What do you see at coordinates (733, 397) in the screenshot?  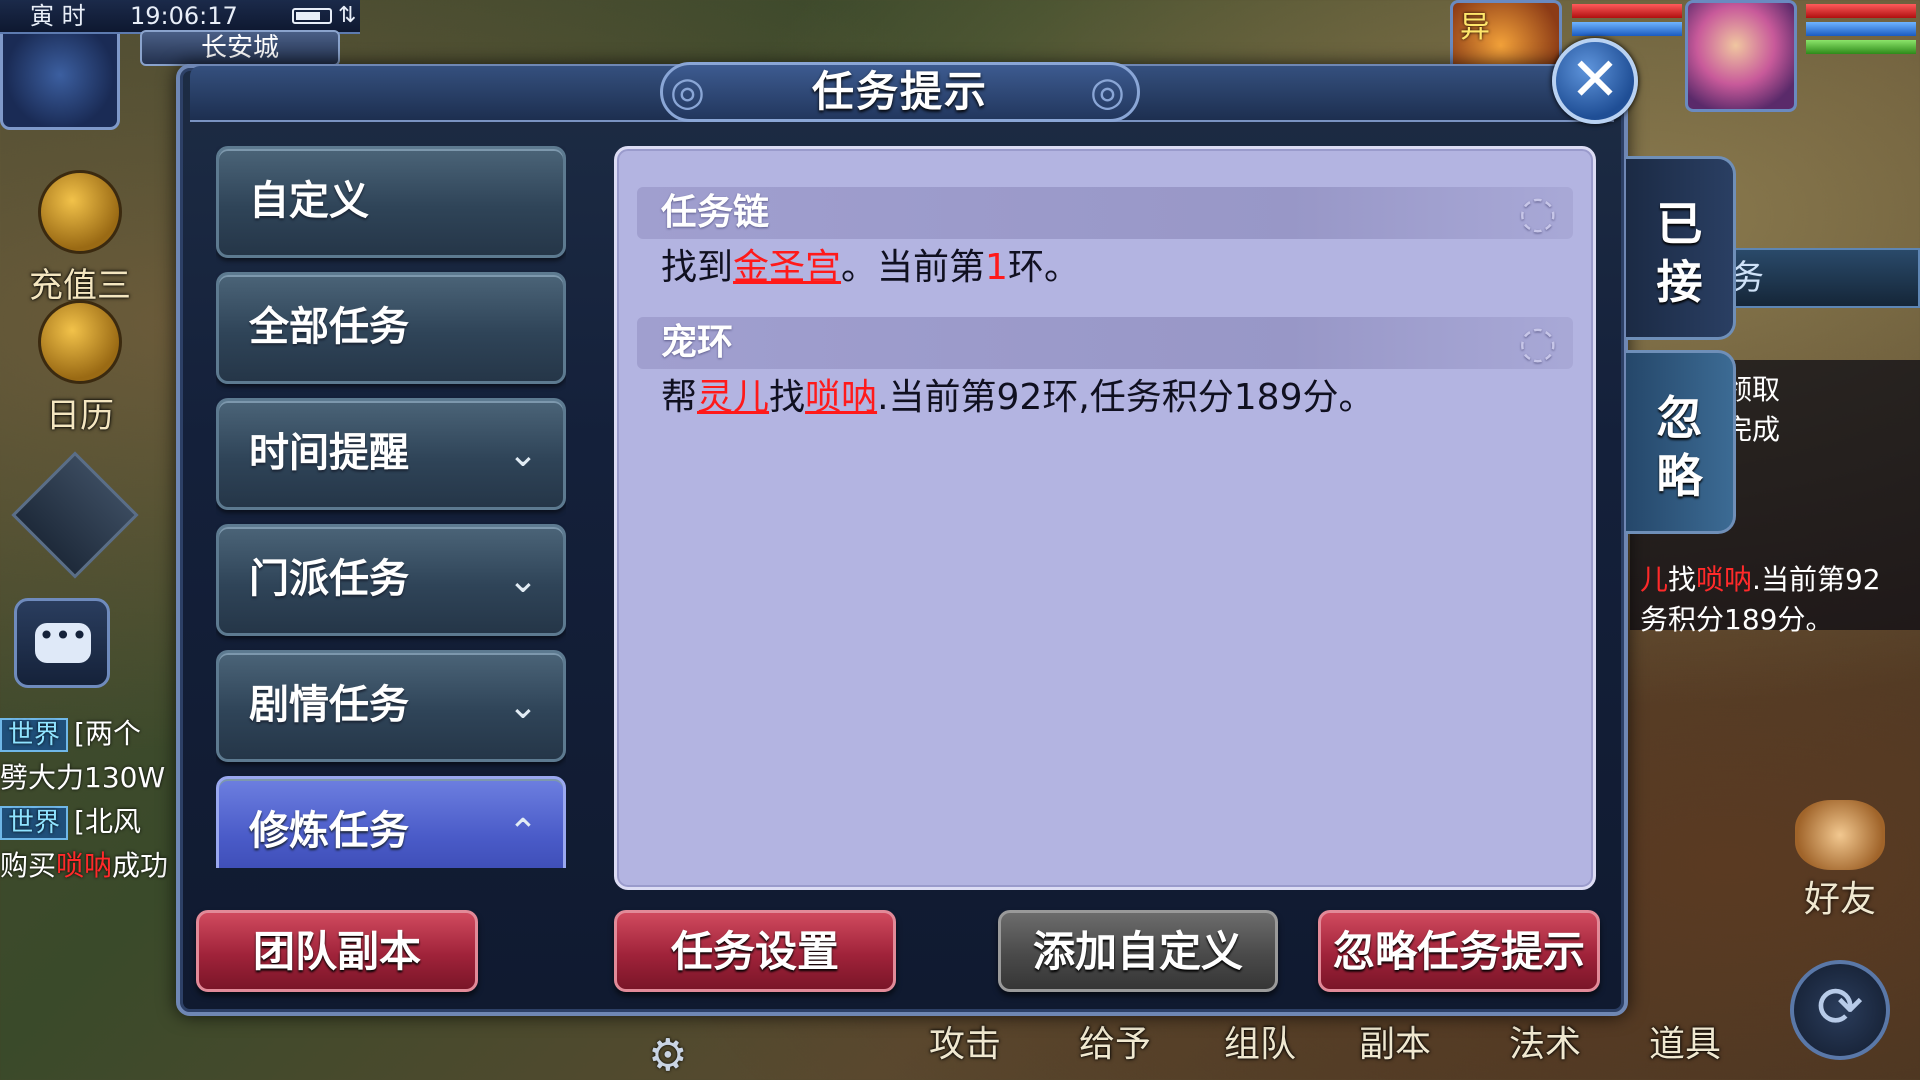 I see `npc-link: 灵儿` at bounding box center [733, 397].